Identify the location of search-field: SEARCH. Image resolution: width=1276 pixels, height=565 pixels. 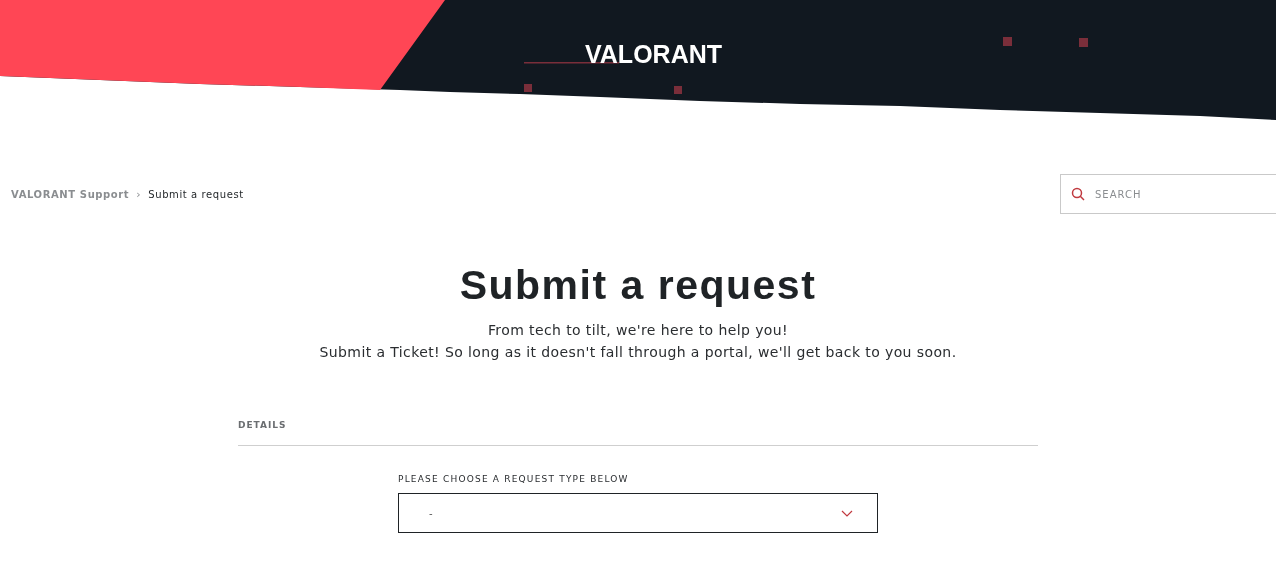
(1168, 194).